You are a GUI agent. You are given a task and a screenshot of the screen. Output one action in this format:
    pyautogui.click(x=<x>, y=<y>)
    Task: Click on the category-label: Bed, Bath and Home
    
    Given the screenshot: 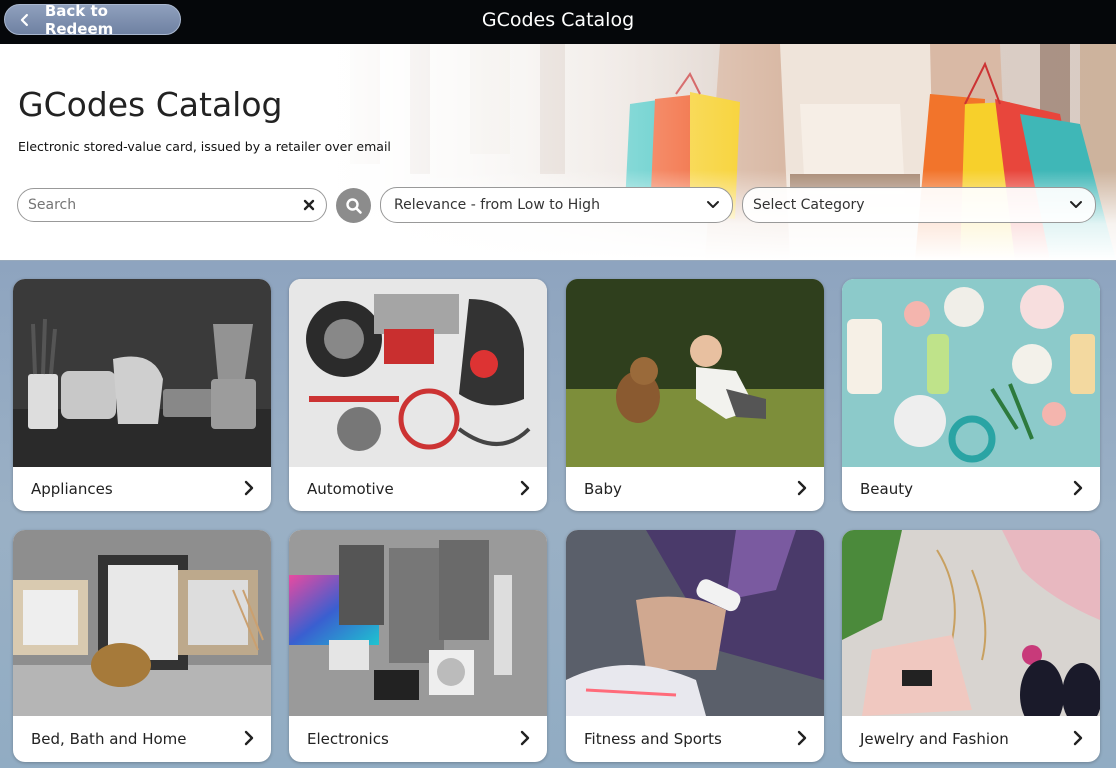 What is the action you would take?
    pyautogui.click(x=109, y=739)
    